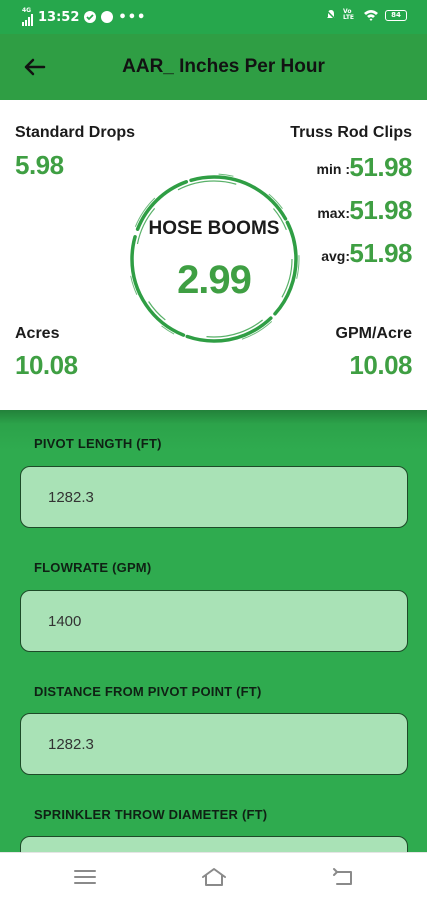 The height and width of the screenshot is (900, 427). Describe the element at coordinates (107, 17) in the screenshot. I see `message-icon` at that location.